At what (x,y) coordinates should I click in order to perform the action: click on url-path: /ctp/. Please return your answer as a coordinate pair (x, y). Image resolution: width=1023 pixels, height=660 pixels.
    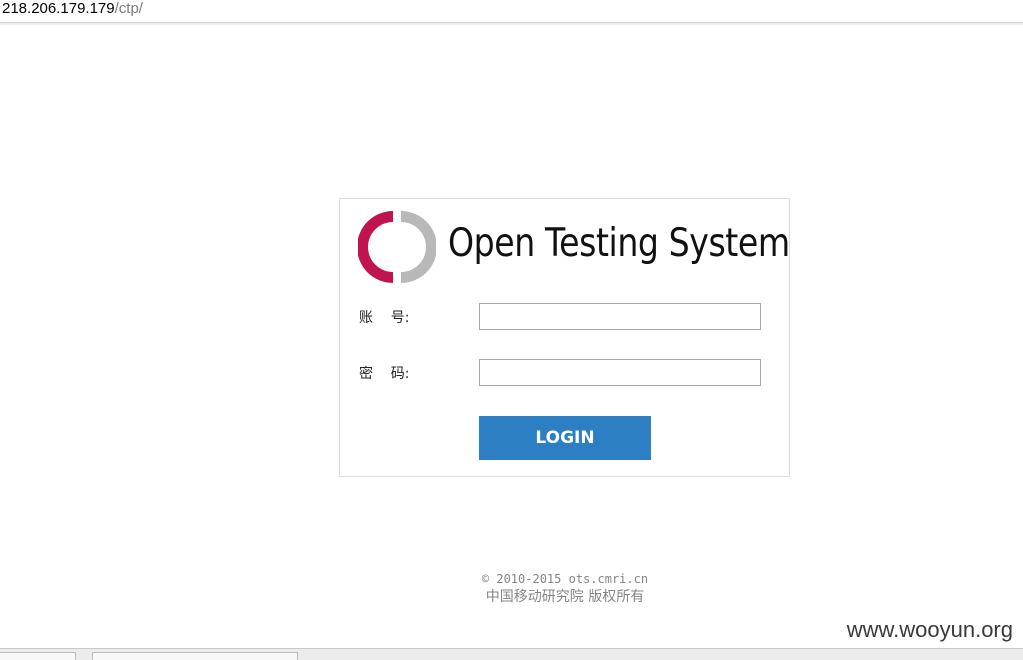
    Looking at the image, I should click on (128, 8).